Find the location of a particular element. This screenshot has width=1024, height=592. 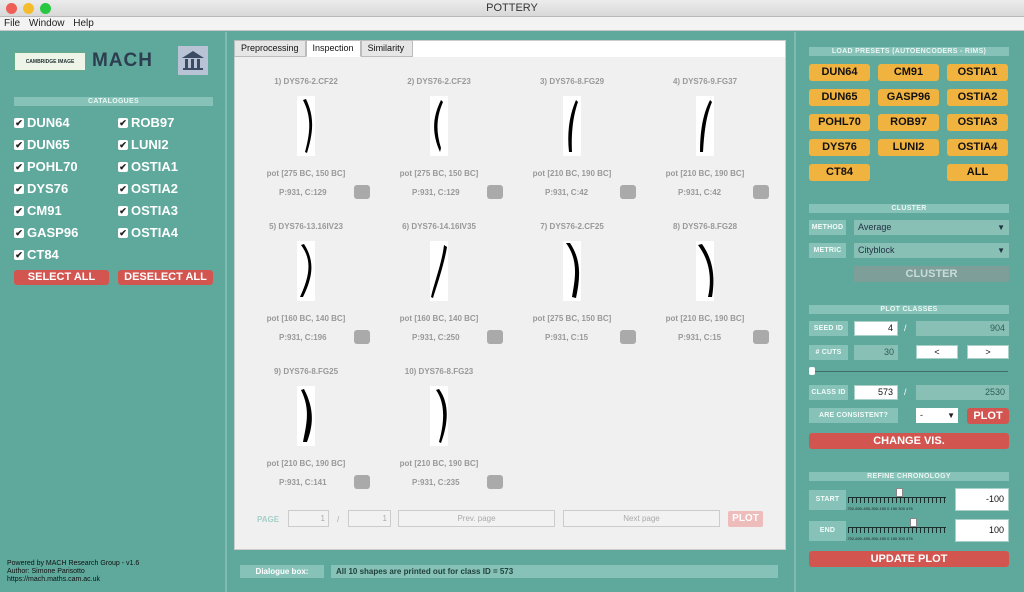

end-slider: -752-600-450-300-150 0 150 300 476 is located at coordinates (898, 530).